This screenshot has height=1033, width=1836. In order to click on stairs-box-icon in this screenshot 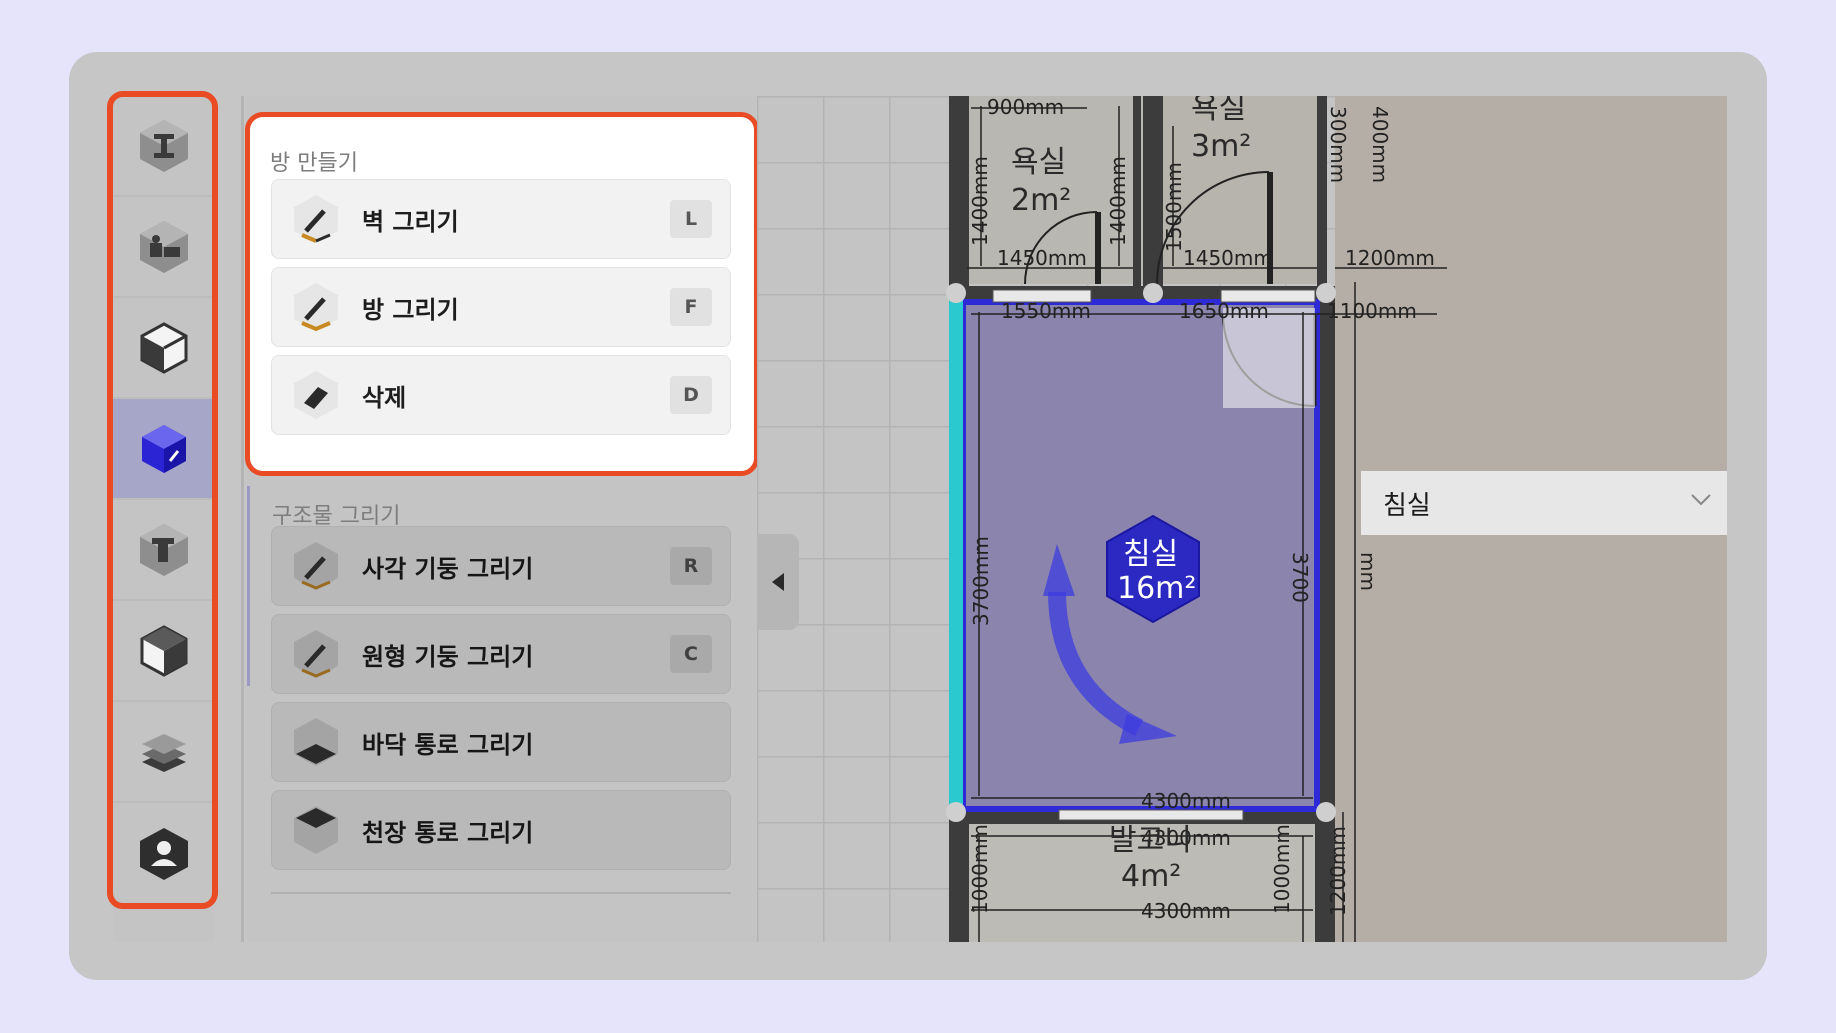, I will do `click(163, 347)`.